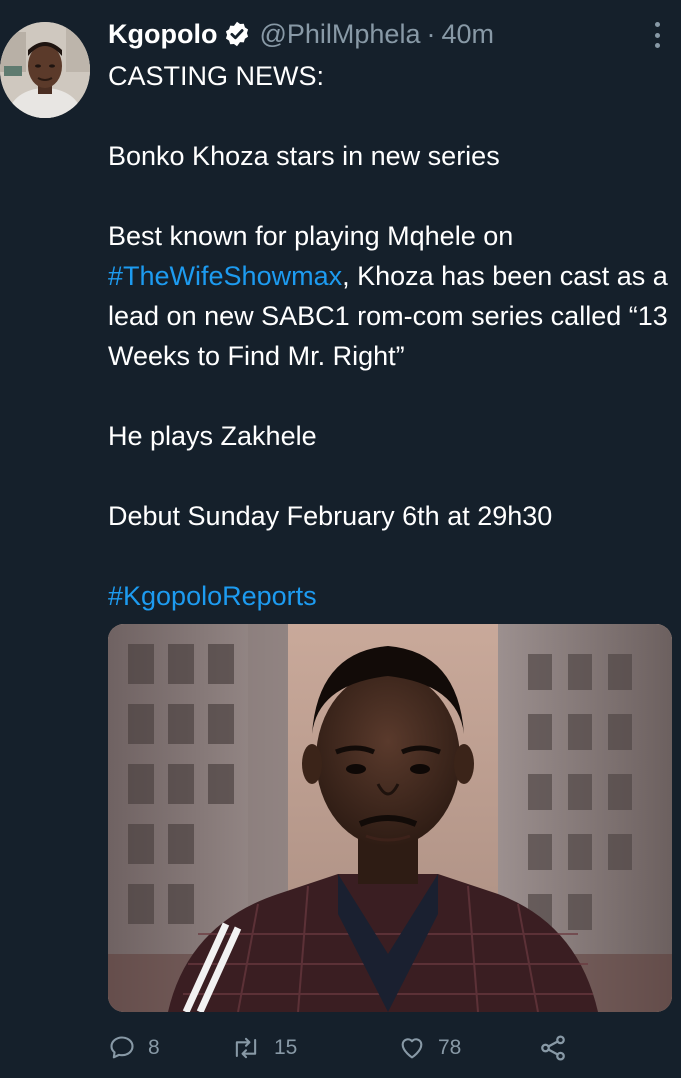 This screenshot has width=681, height=1078. I want to click on tweet-header: Kgopolo @PhilMphela · 40m, so click(301, 34).